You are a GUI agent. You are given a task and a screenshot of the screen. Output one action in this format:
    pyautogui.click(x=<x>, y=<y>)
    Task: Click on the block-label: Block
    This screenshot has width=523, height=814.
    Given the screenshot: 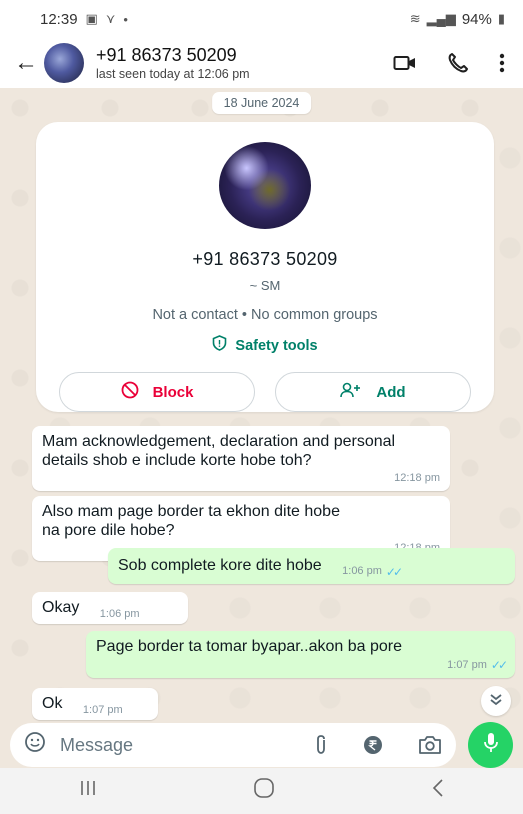 What is the action you would take?
    pyautogui.click(x=173, y=392)
    